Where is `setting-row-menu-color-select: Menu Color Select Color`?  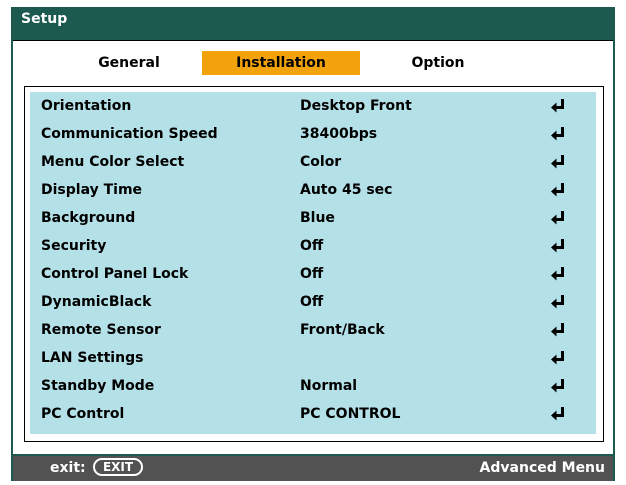 setting-row-menu-color-select: Menu Color Select Color is located at coordinates (313, 162).